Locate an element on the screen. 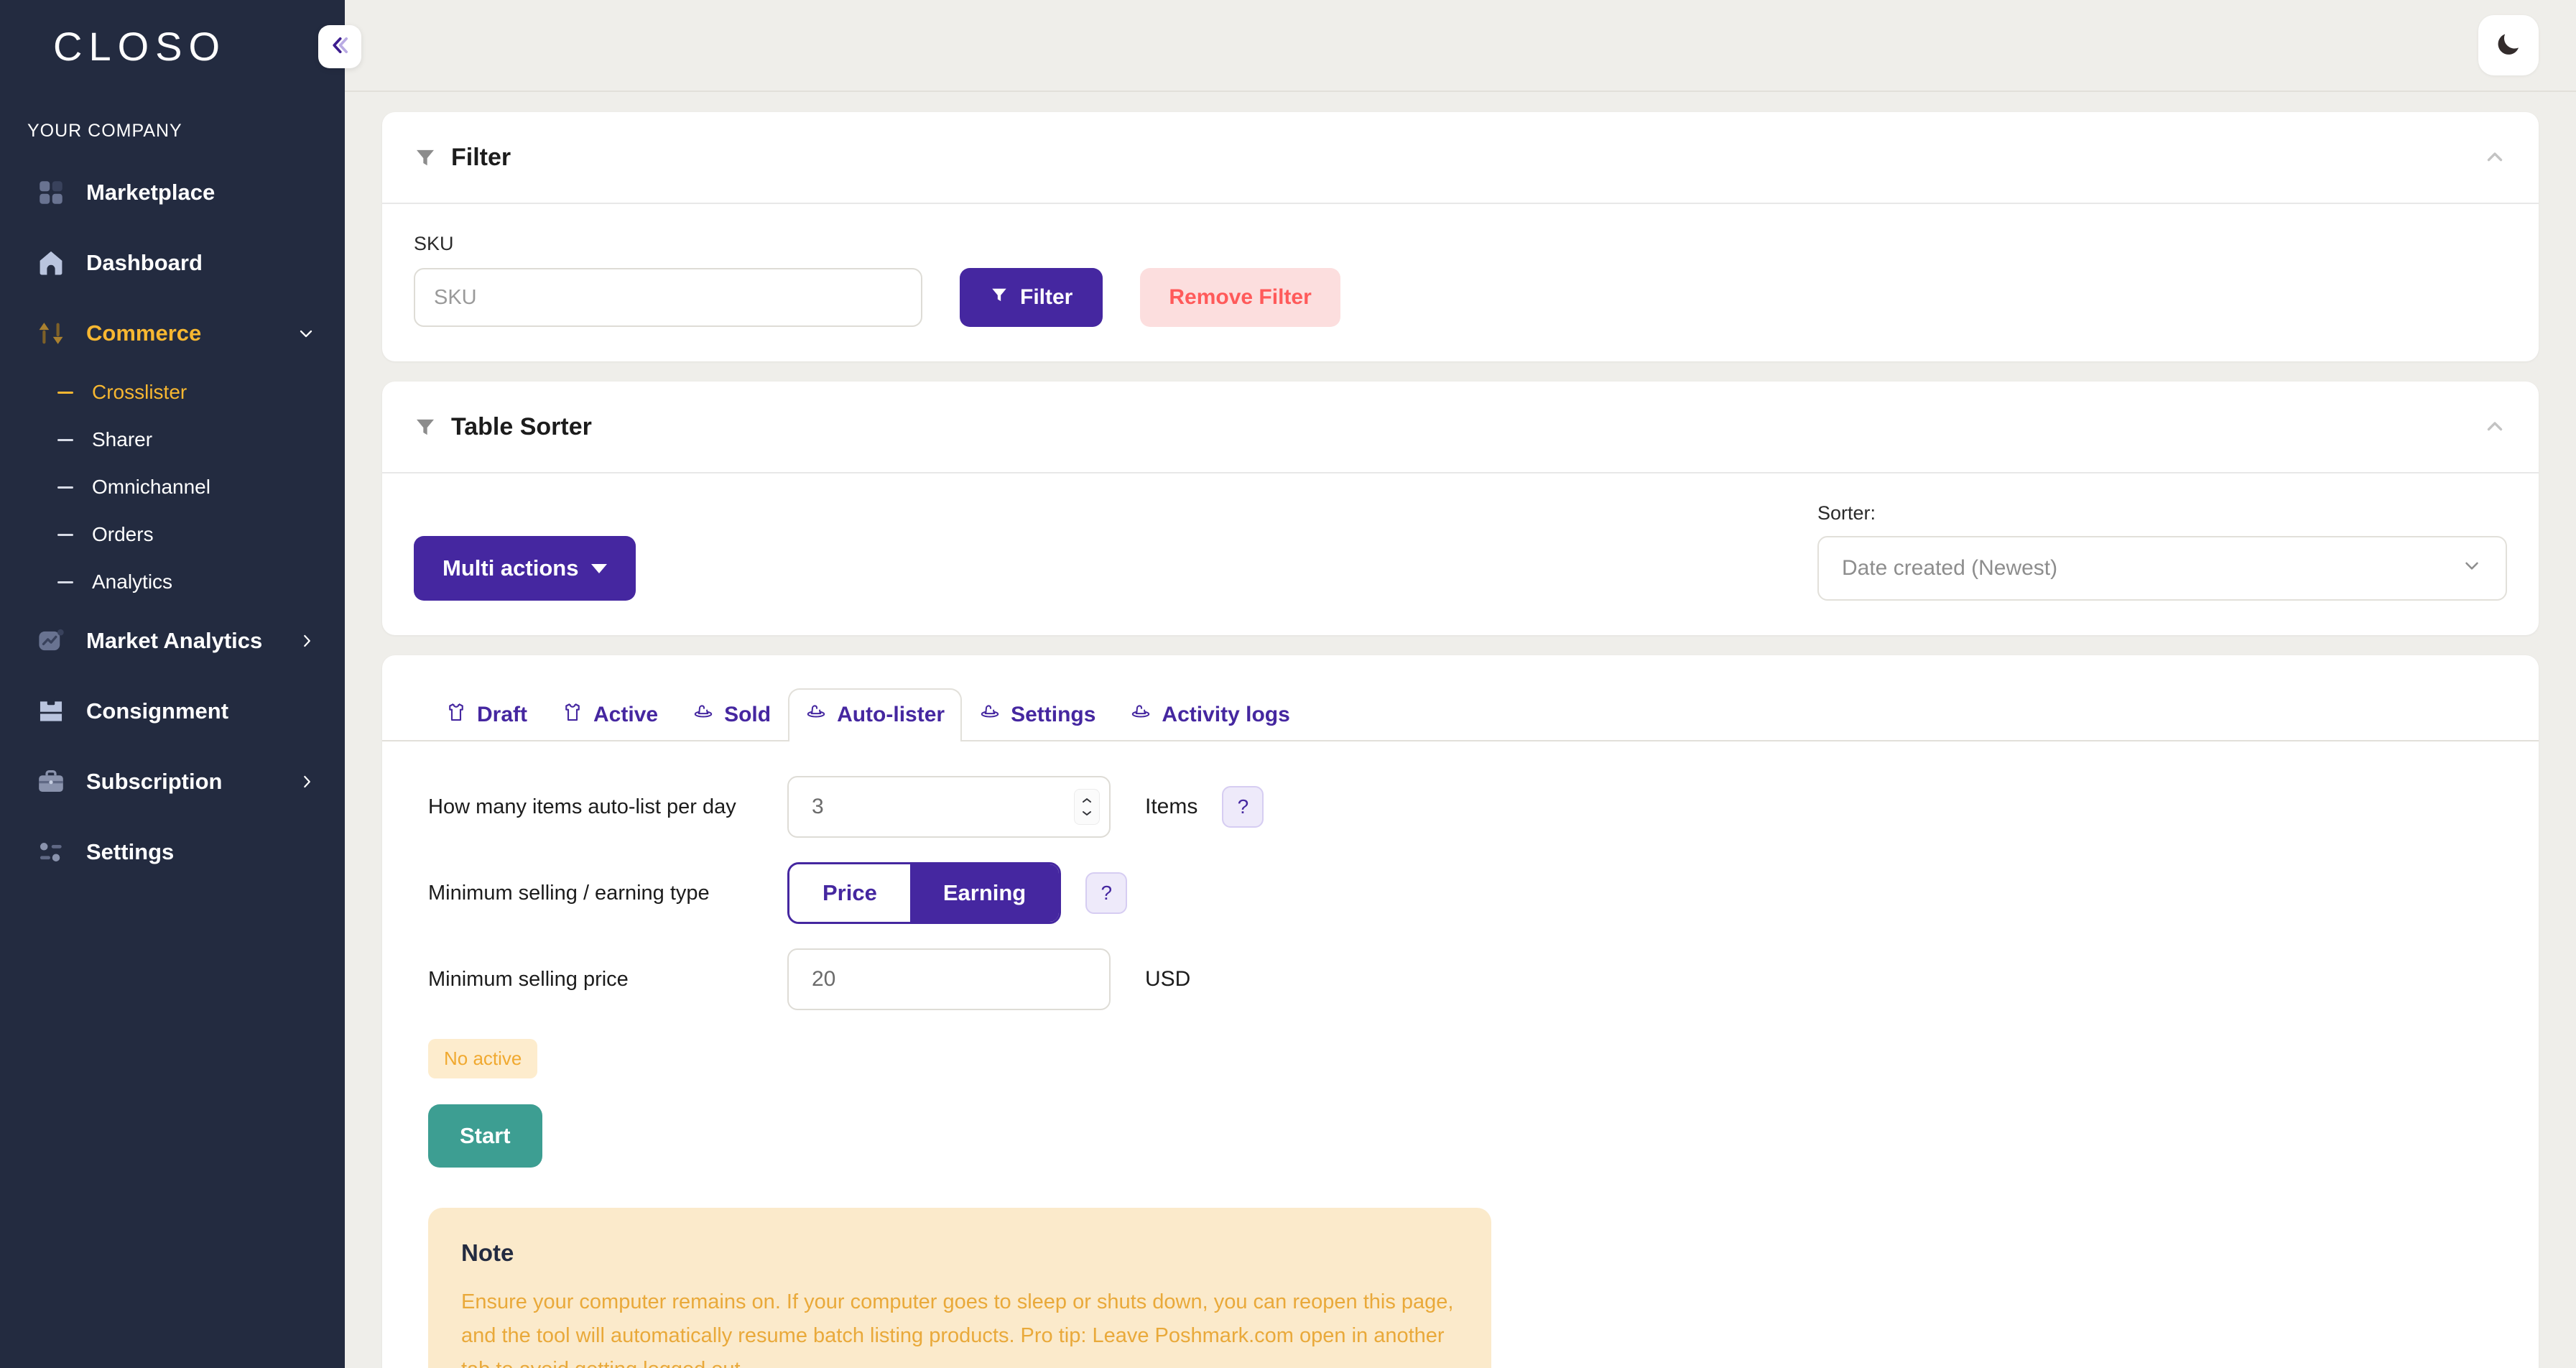 Image resolution: width=2576 pixels, height=1368 pixels. selling-type-segmented-control: Price Earning is located at coordinates (924, 893).